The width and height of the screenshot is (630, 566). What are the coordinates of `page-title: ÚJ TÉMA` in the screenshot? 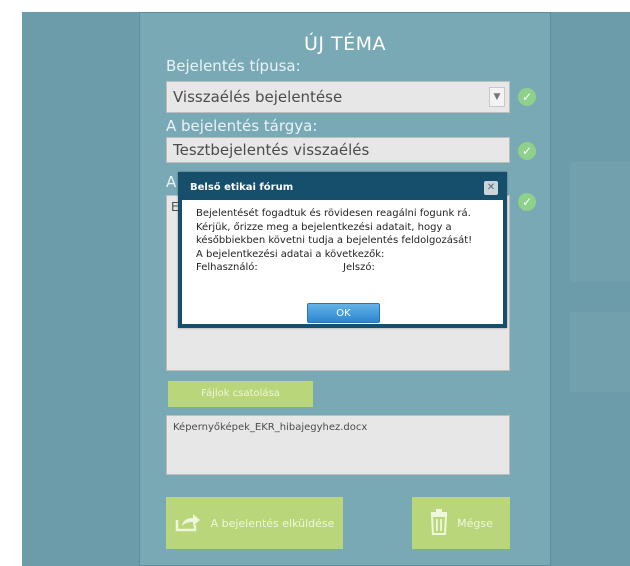 It's located at (345, 44).